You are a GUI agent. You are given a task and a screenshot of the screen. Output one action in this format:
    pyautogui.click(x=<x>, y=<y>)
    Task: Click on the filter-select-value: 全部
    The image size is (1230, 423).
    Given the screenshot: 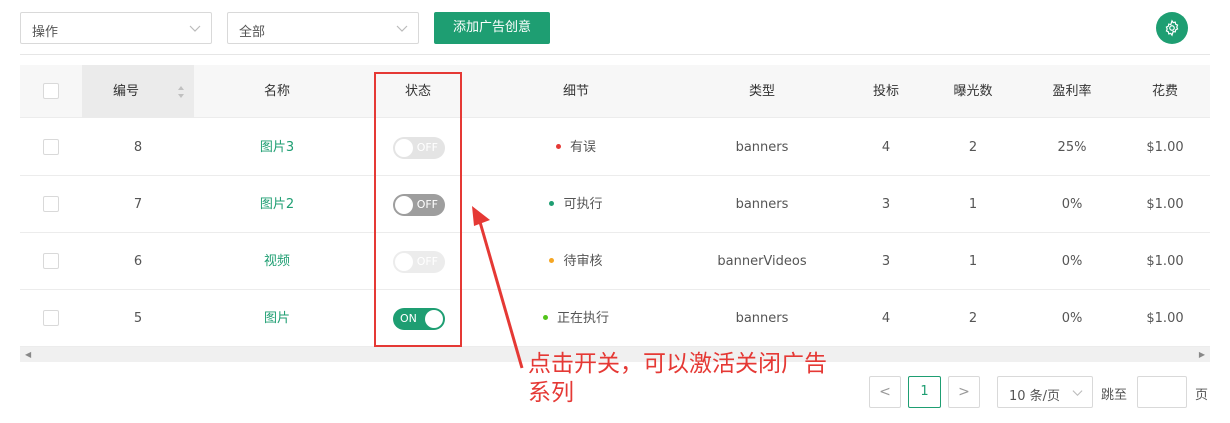 What is the action you would take?
    pyautogui.click(x=252, y=32)
    